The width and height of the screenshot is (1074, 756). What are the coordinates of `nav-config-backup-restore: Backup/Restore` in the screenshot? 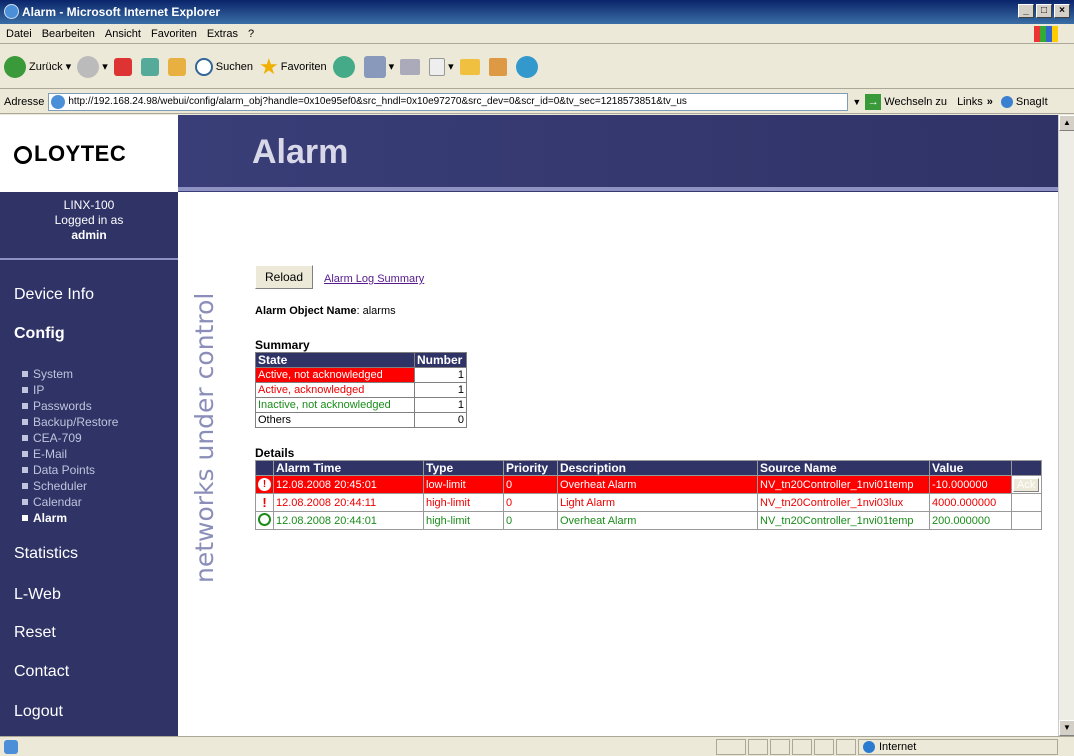 It's located at (70, 422).